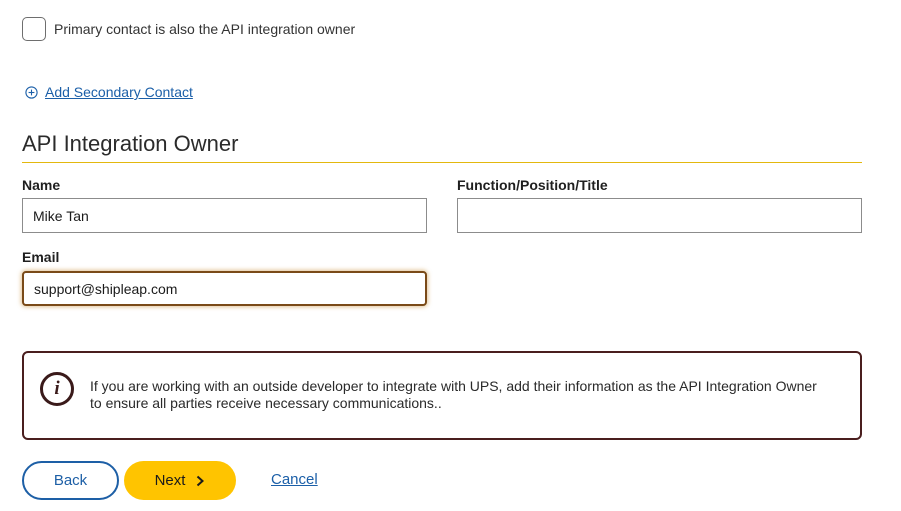  What do you see at coordinates (442, 162) in the screenshot?
I see `section-divider` at bounding box center [442, 162].